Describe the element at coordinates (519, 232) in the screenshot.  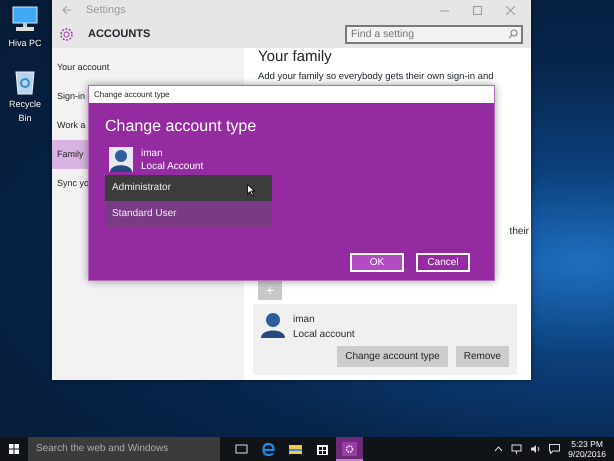
I see `body-text: their` at that location.